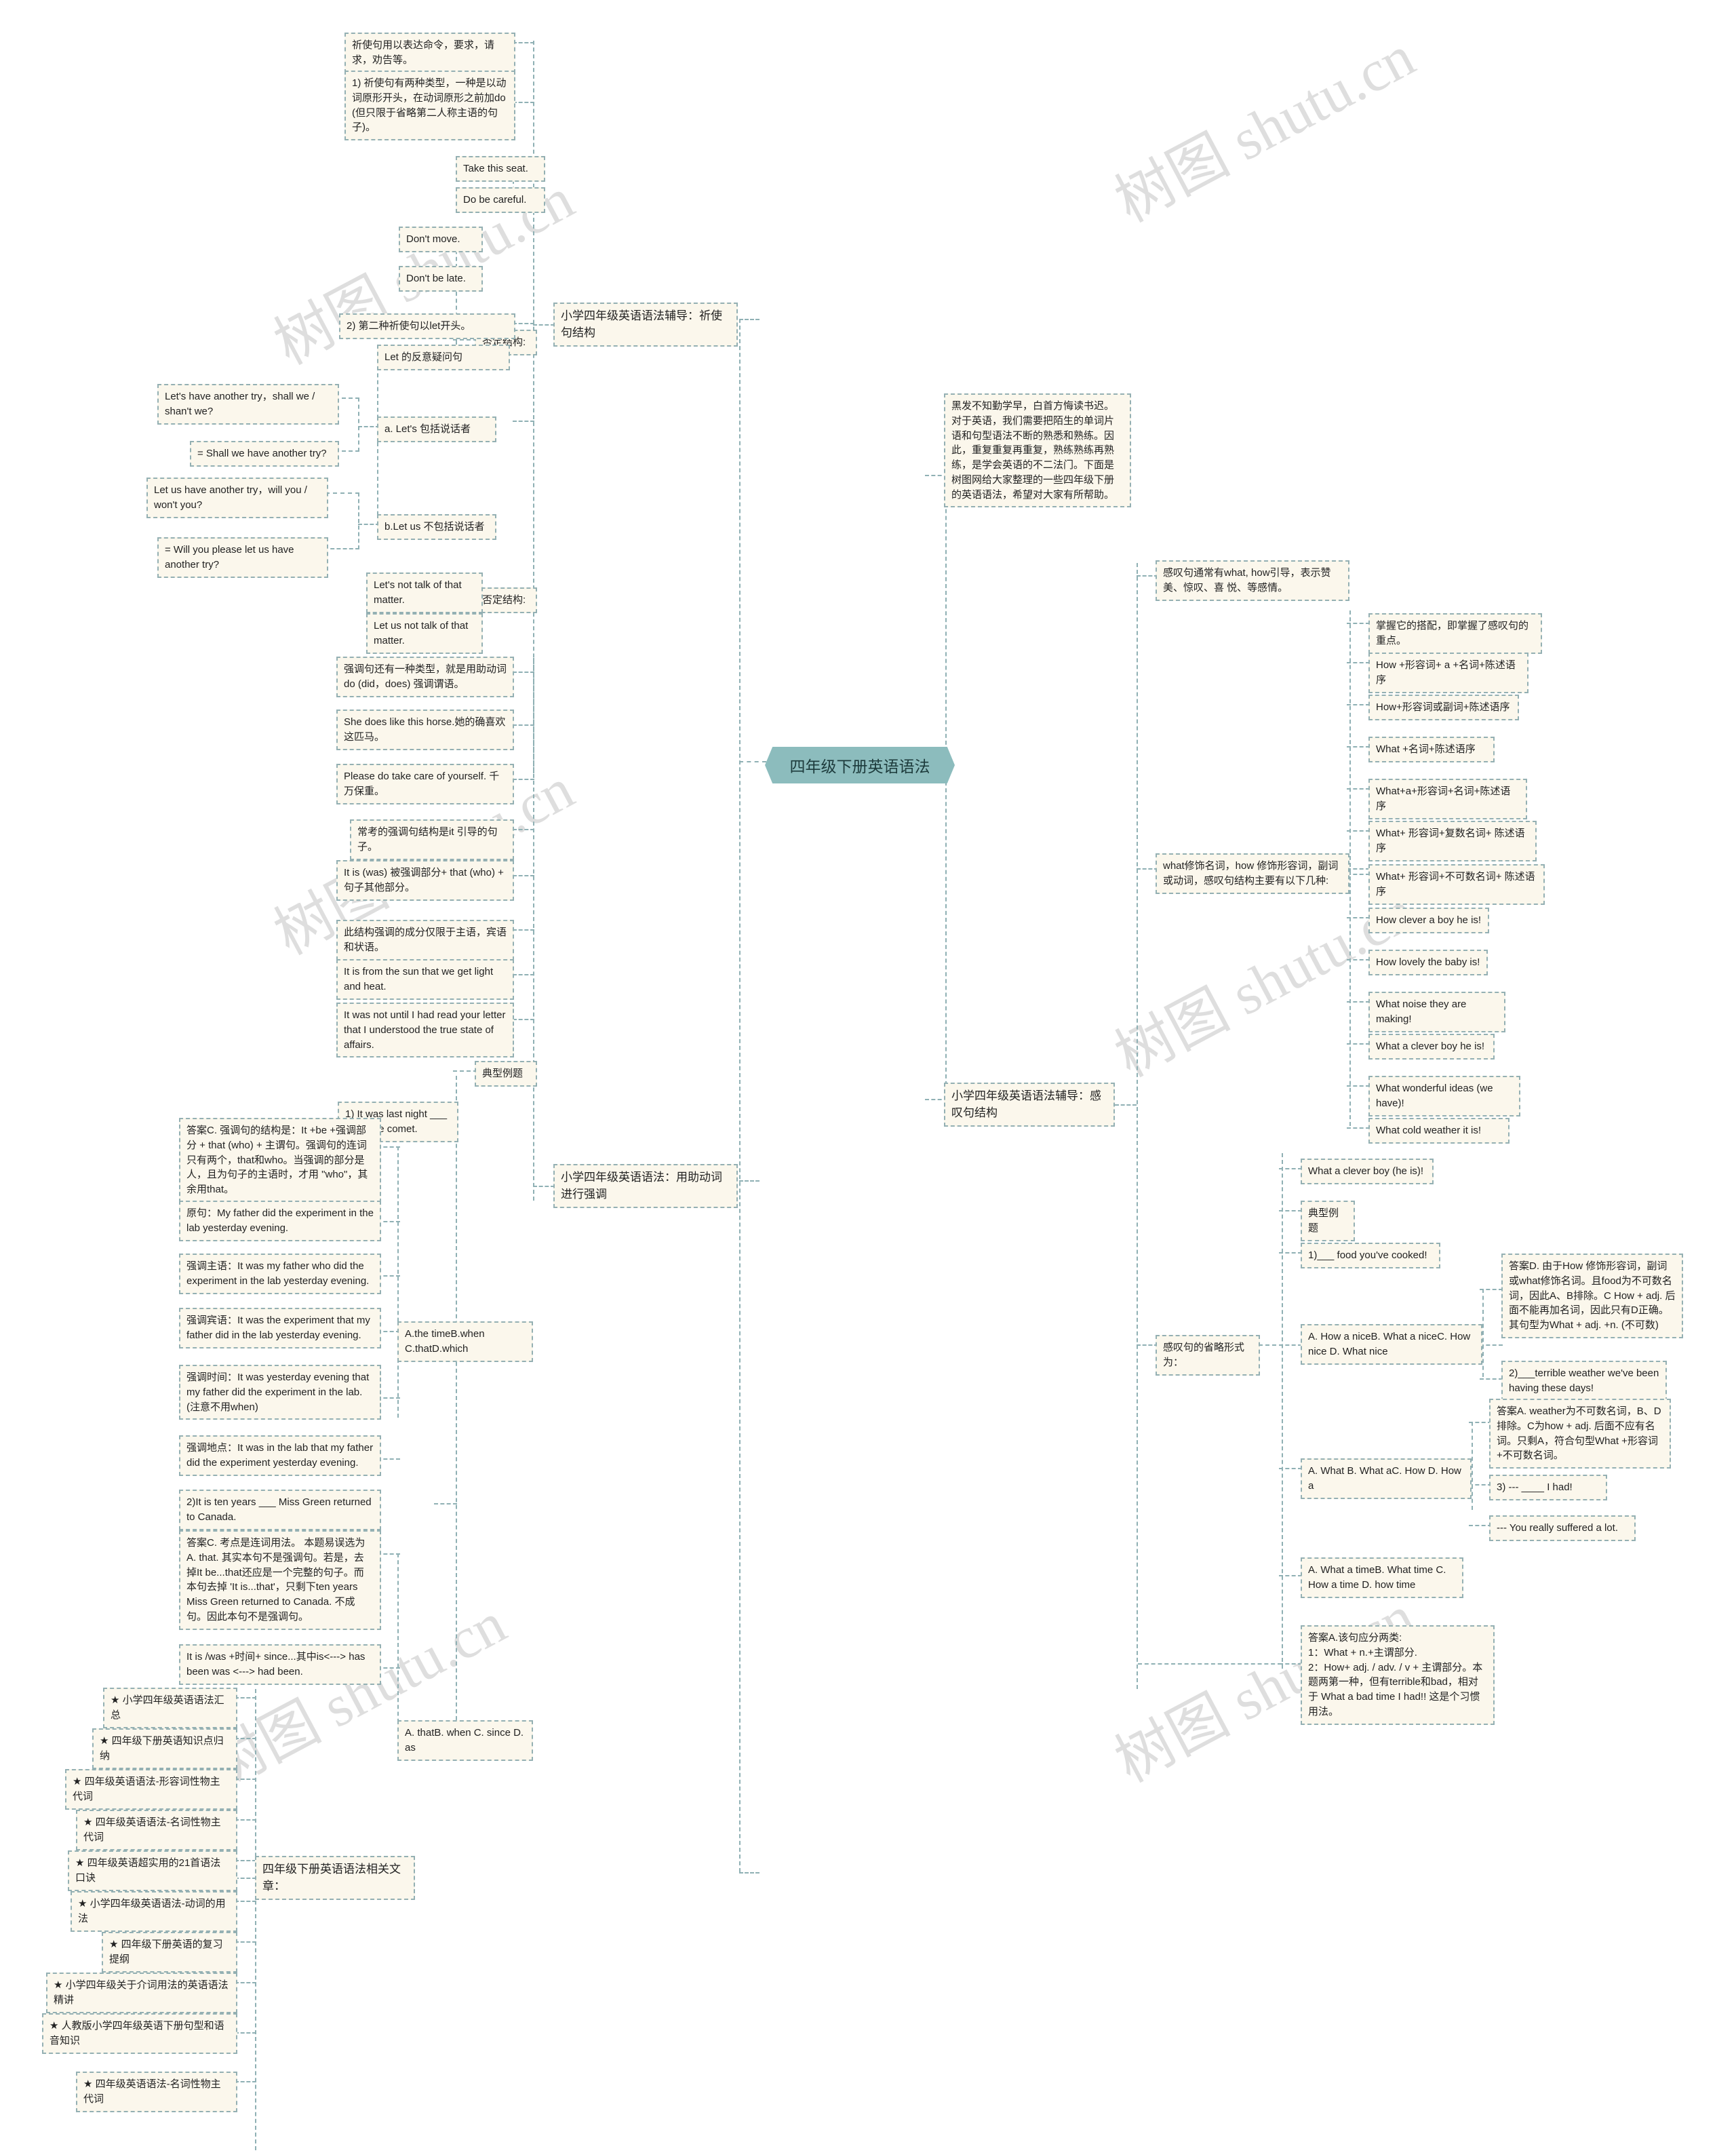  I want to click on imperative-negative2-example: Let's not talk of that matter., so click(424, 592).